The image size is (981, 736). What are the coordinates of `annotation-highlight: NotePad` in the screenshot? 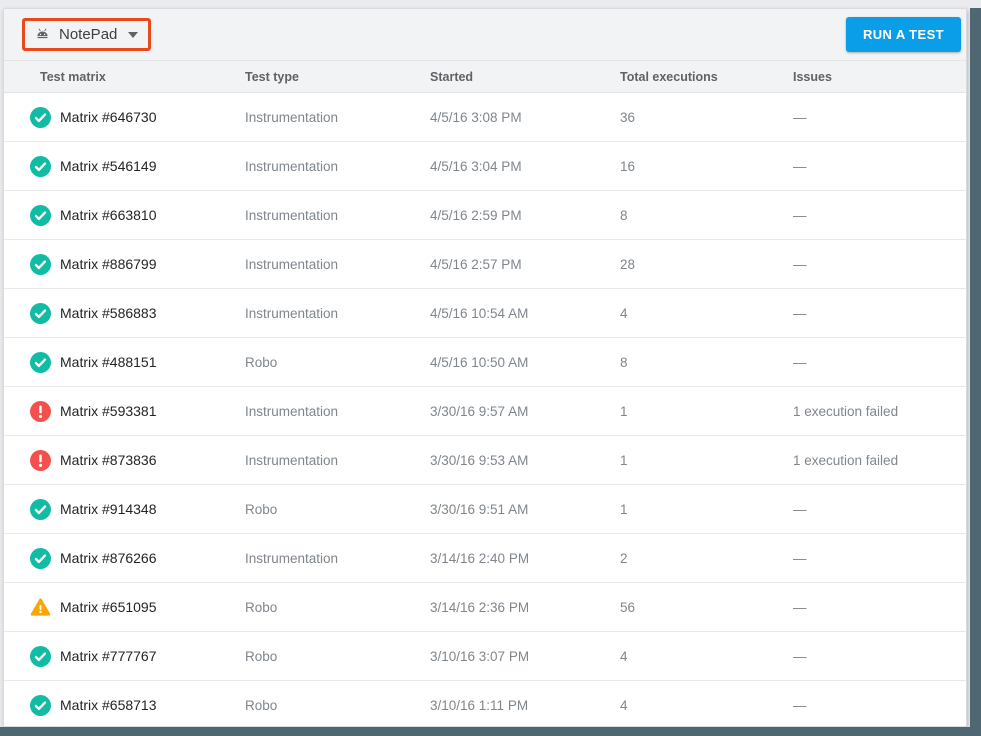 It's located at (87, 34).